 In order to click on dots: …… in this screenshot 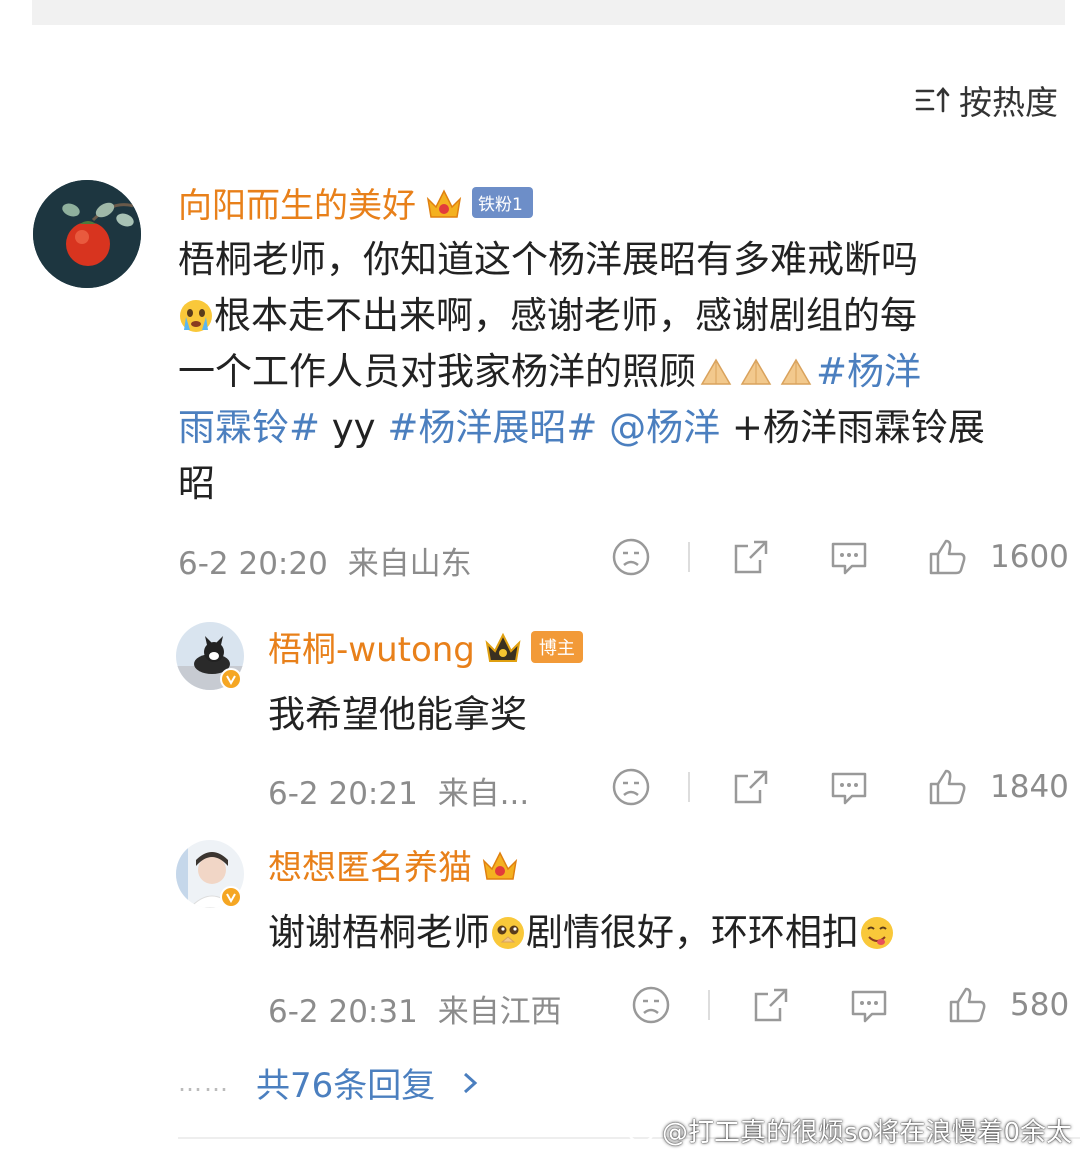, I will do `click(204, 1082)`.